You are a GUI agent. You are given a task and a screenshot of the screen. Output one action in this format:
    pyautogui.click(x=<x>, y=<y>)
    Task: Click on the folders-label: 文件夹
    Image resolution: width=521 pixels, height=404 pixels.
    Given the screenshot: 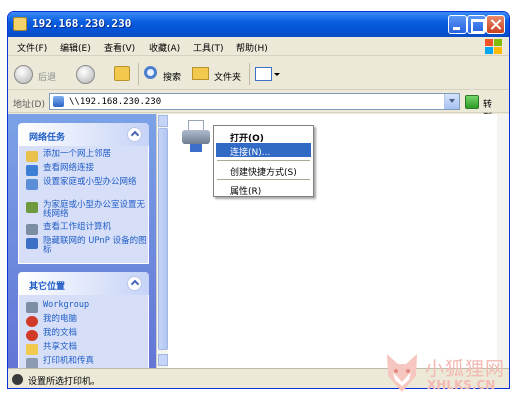 What is the action you would take?
    pyautogui.click(x=228, y=78)
    